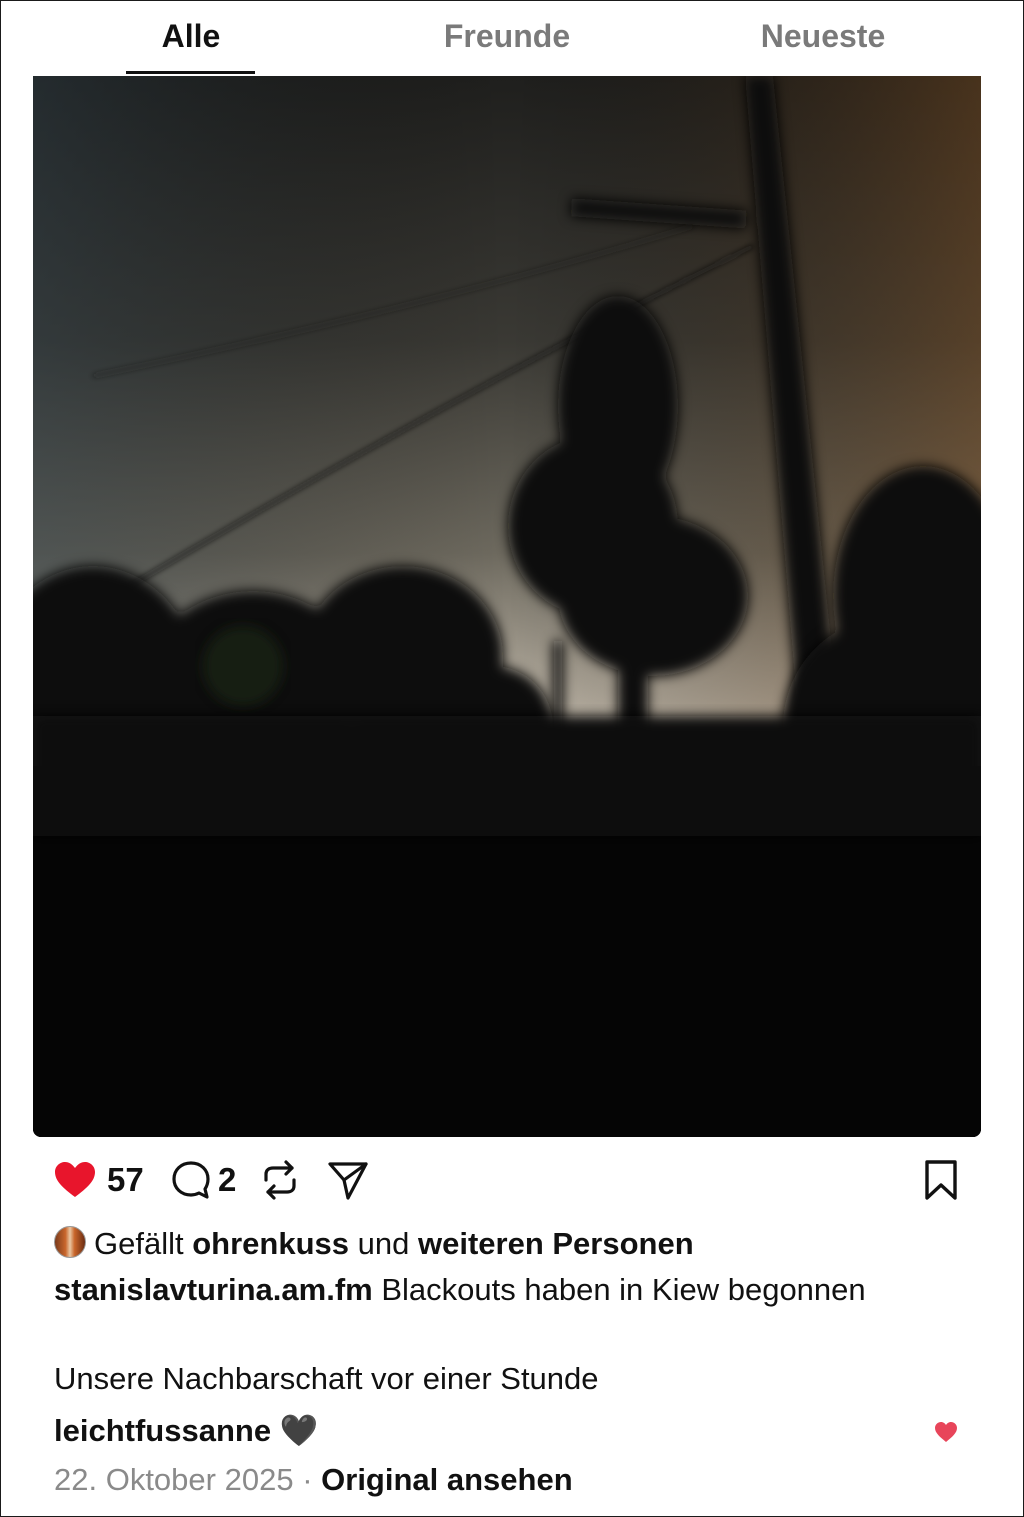 The width and height of the screenshot is (1024, 1517). Describe the element at coordinates (70, 1242) in the screenshot. I see `liker-avatar` at that location.